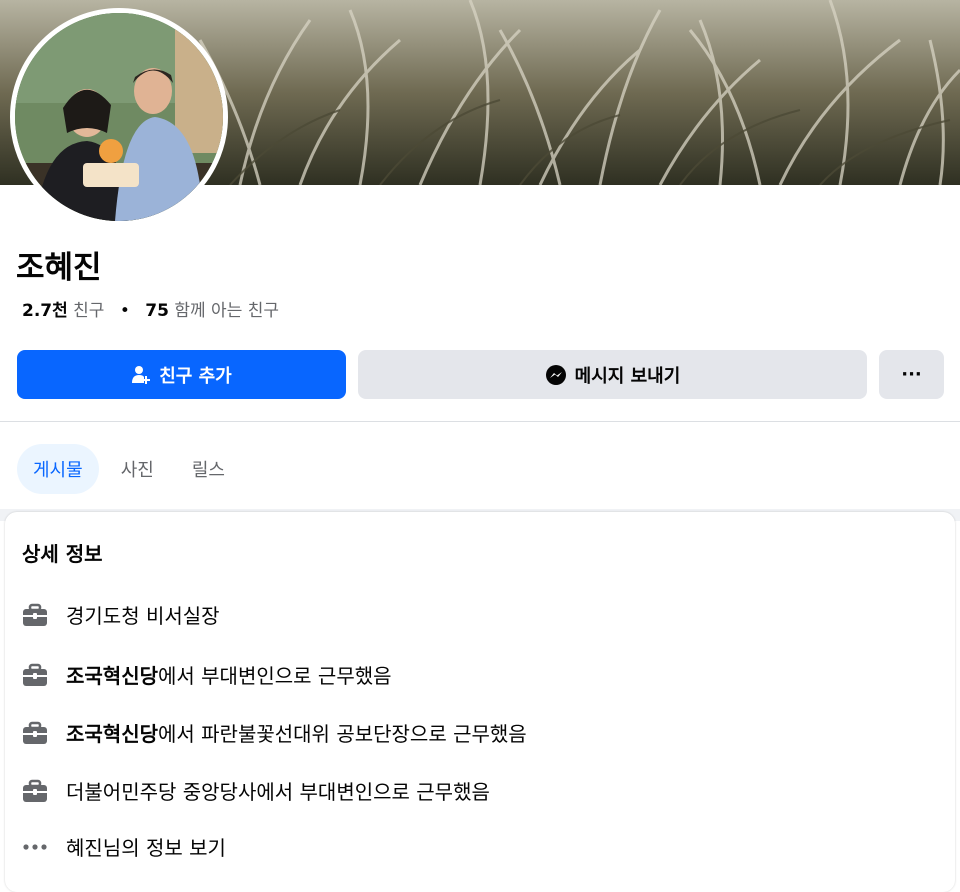 This screenshot has height=892, width=960. What do you see at coordinates (195, 376) in the screenshot?
I see `add-friend-label: 친구 추가` at bounding box center [195, 376].